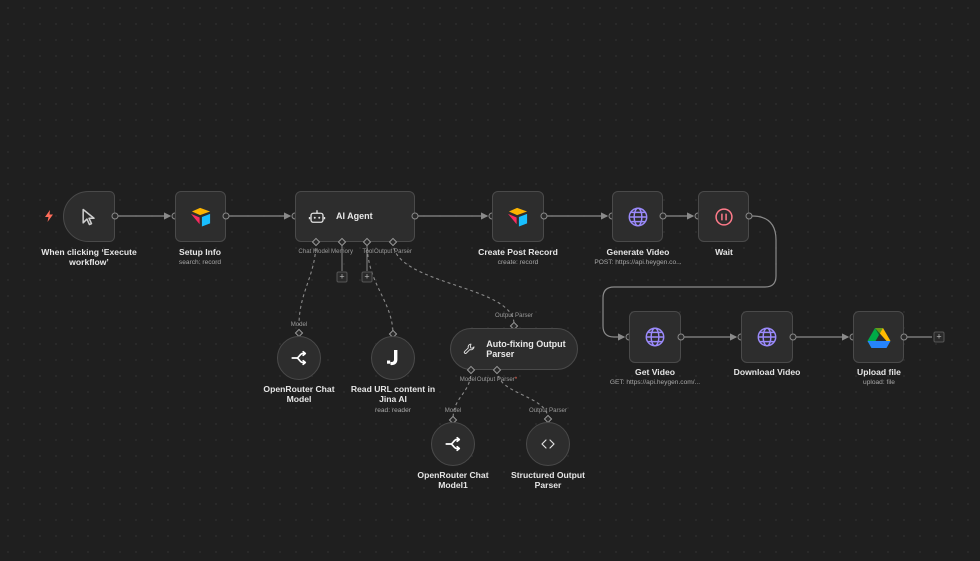  Describe the element at coordinates (89, 257) in the screenshot. I see `trigger-label: When clicking ‘Execute workflow’` at that location.